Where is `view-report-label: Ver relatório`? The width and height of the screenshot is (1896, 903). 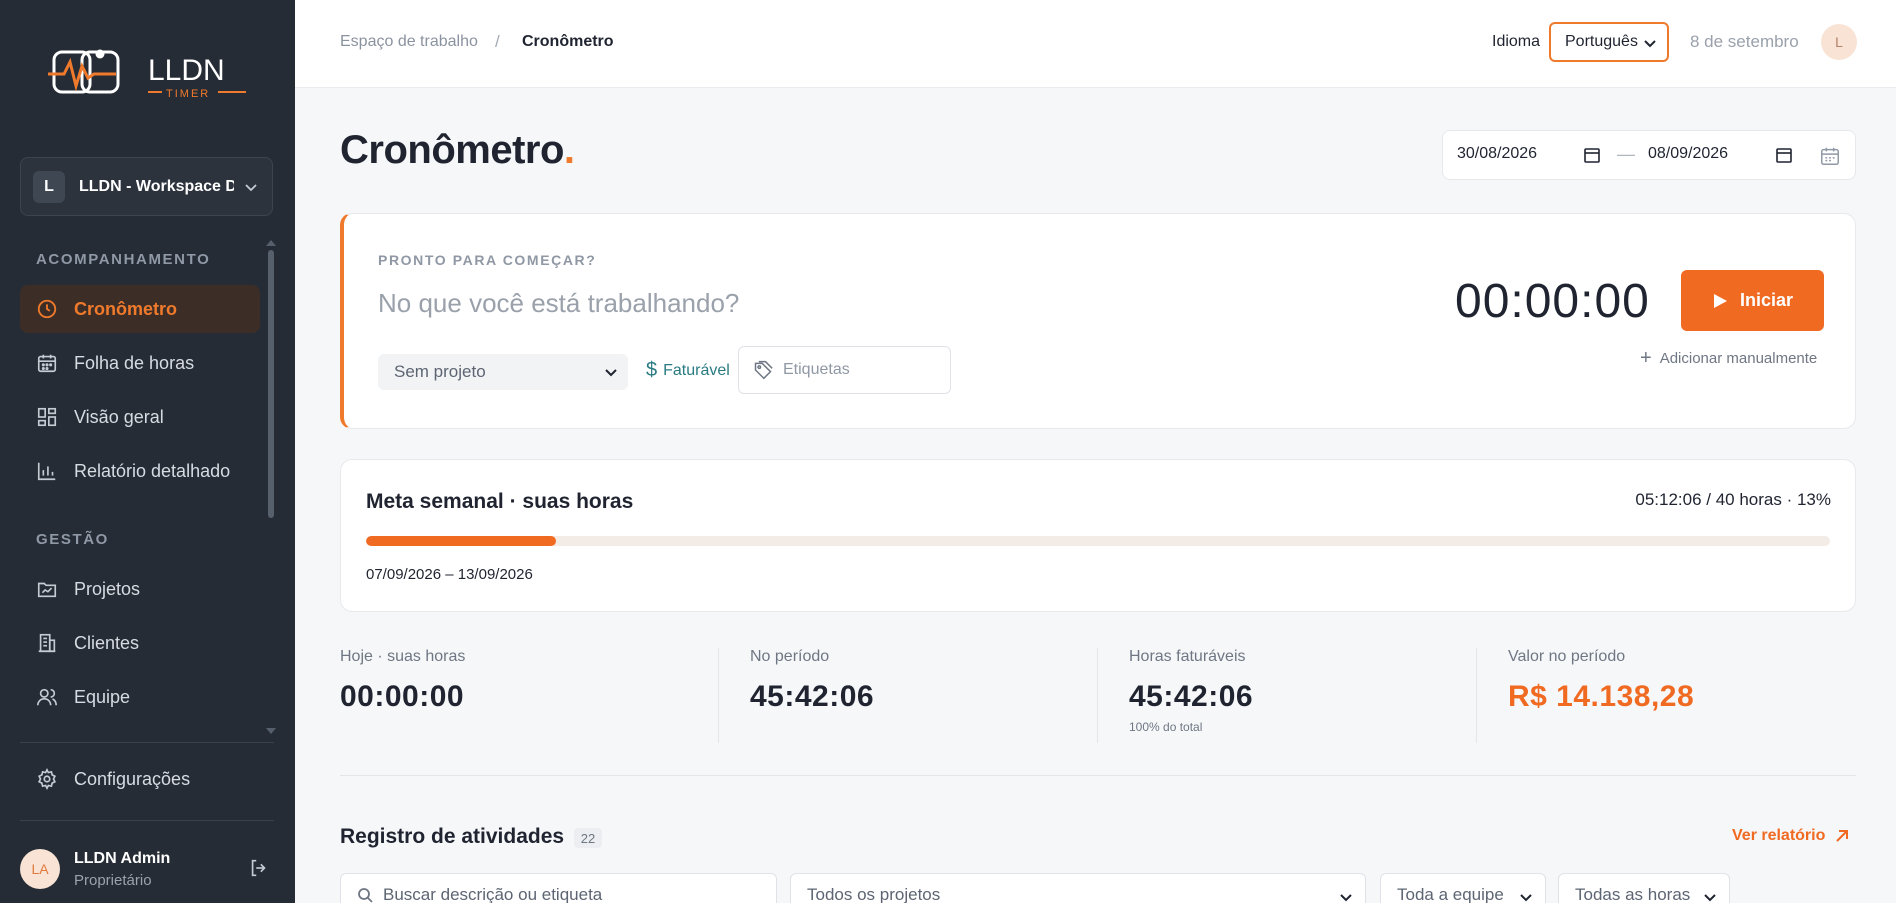 view-report-label: Ver relatório is located at coordinates (1779, 835).